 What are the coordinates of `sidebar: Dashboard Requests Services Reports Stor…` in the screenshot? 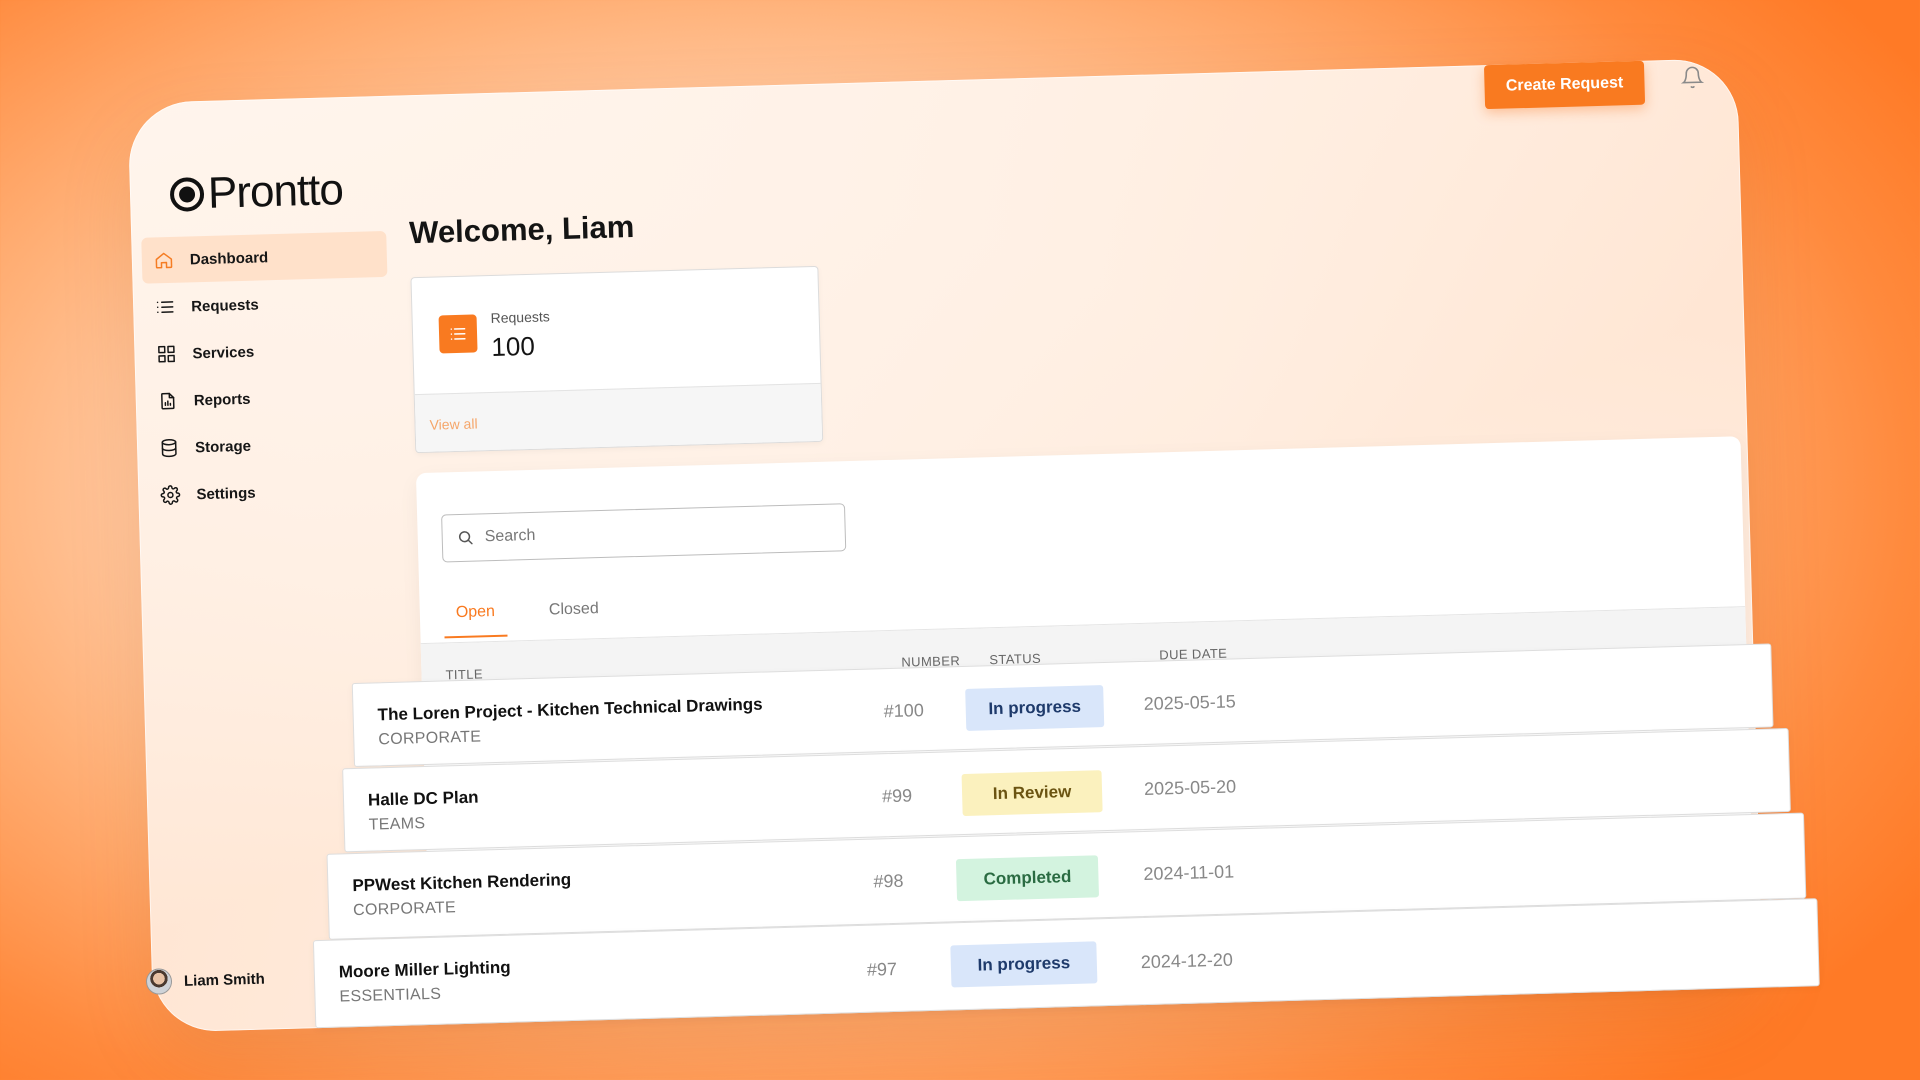 It's located at (267, 375).